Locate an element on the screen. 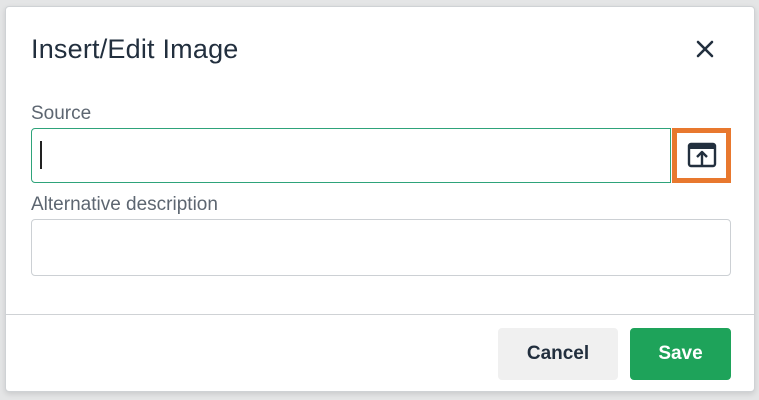  text-caret is located at coordinates (41, 155).